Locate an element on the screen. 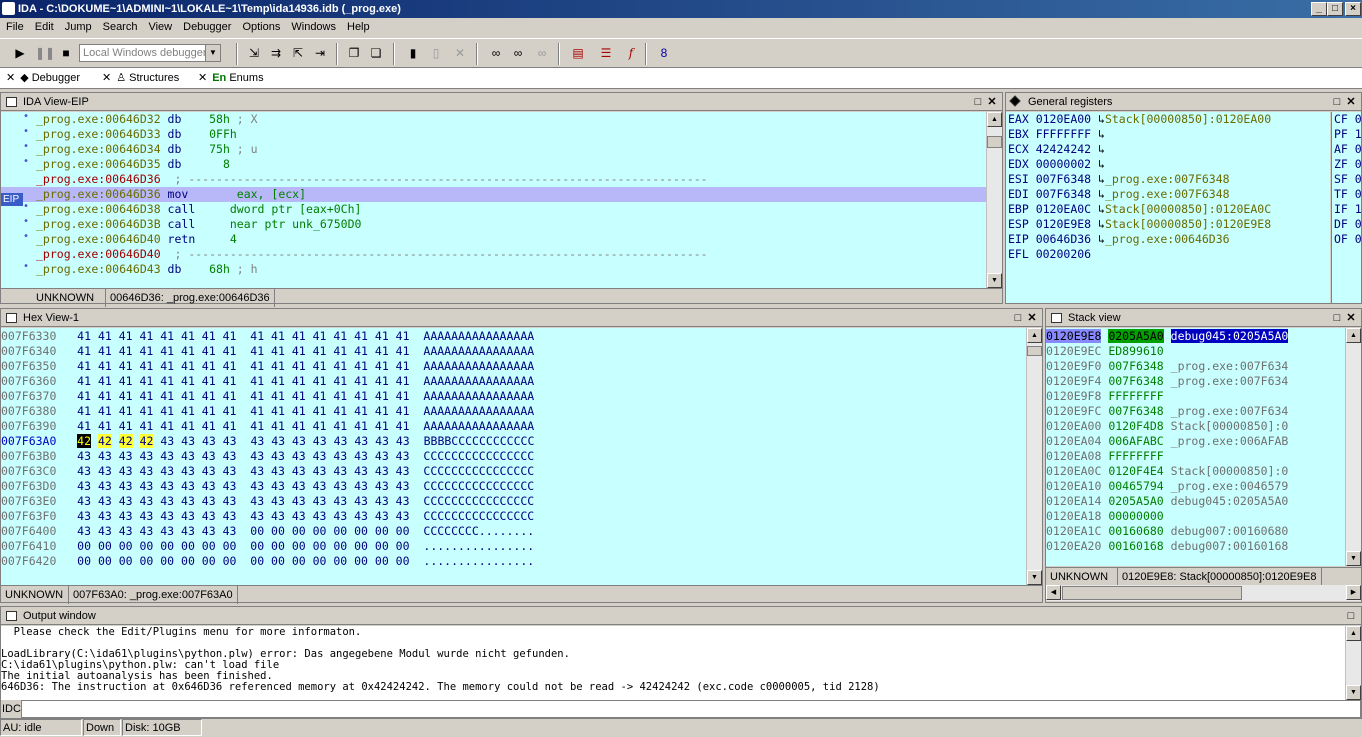 The width and height of the screenshot is (1362, 737). scroll-right-icon: ▶ is located at coordinates (1353, 592).